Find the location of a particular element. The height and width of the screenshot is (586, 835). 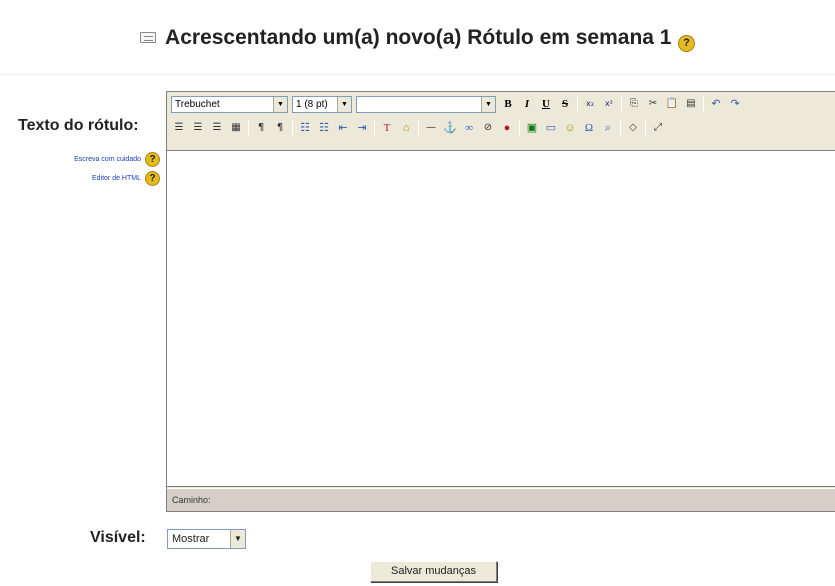

horizontal-rule-button: — is located at coordinates (431, 128).